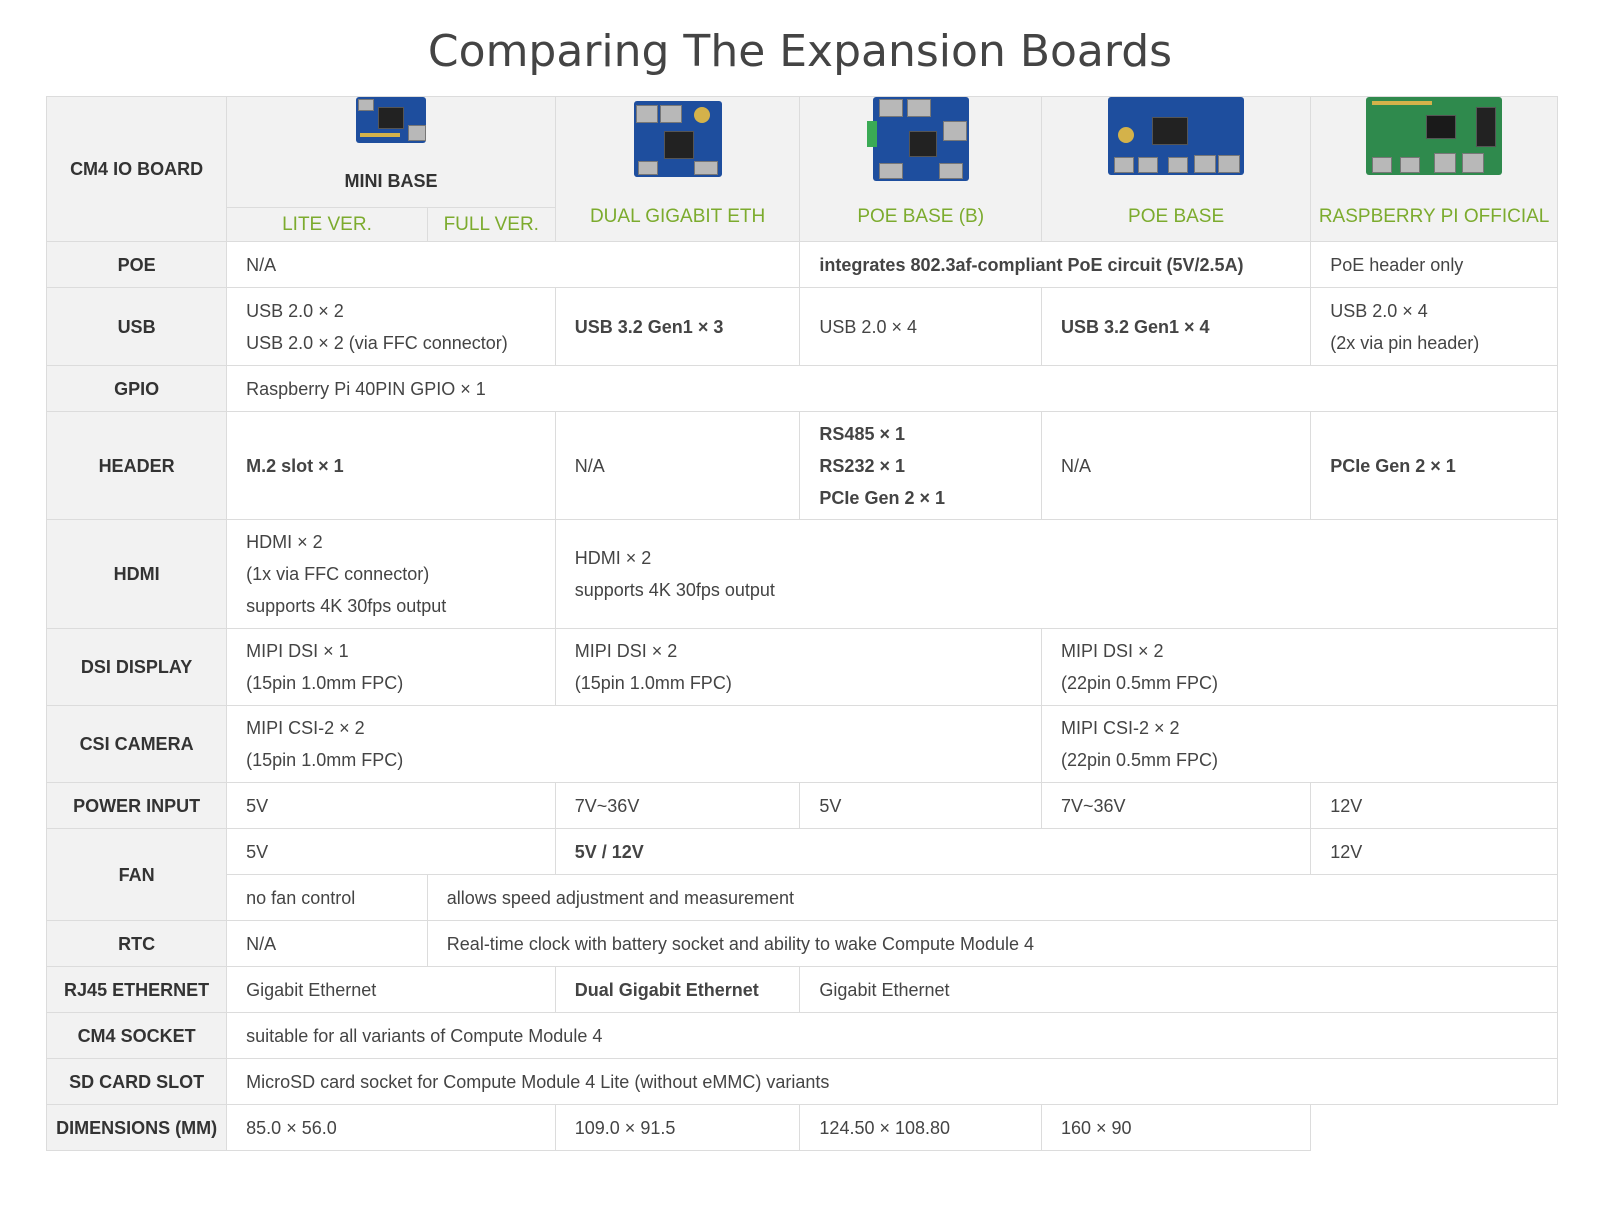 The image size is (1600, 1226). Describe the element at coordinates (677, 326) in the screenshot. I see `usb-dual: USB 3.2 Gen1 × 3` at that location.